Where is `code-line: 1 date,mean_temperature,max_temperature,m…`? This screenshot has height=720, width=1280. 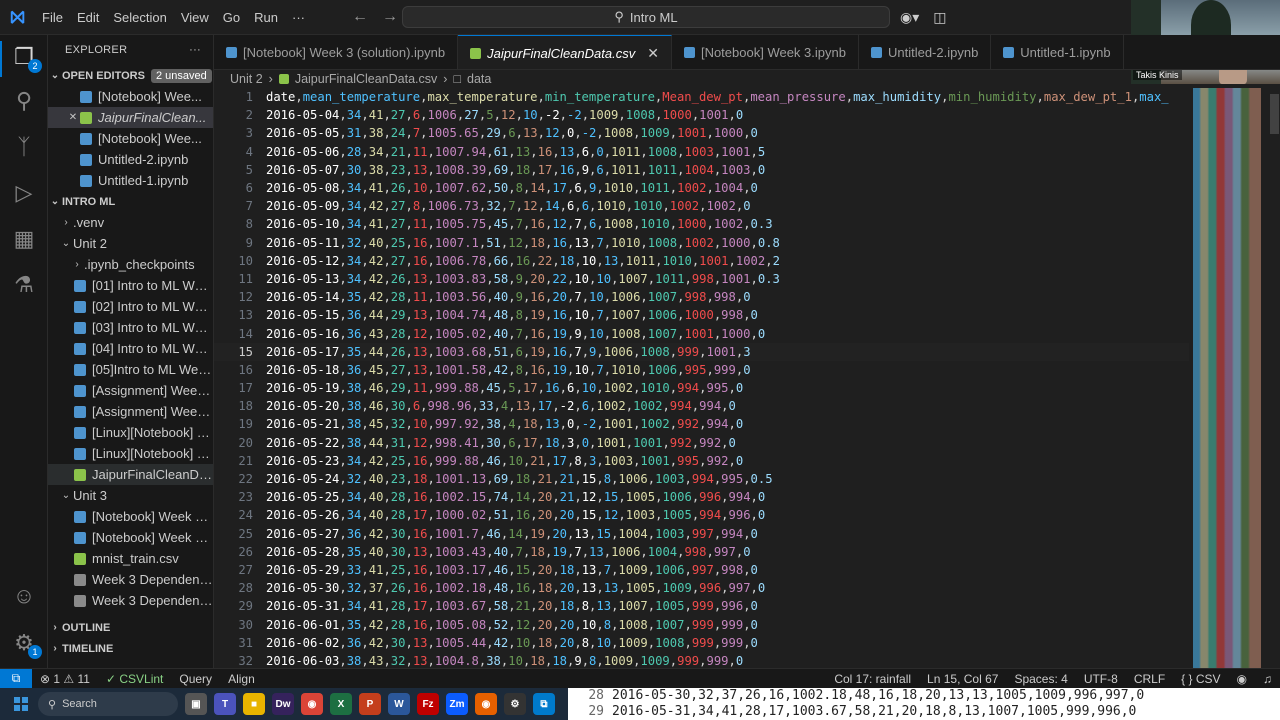 code-line: 1 date,mean_temperature,max_temperature,m… is located at coordinates (701, 97).